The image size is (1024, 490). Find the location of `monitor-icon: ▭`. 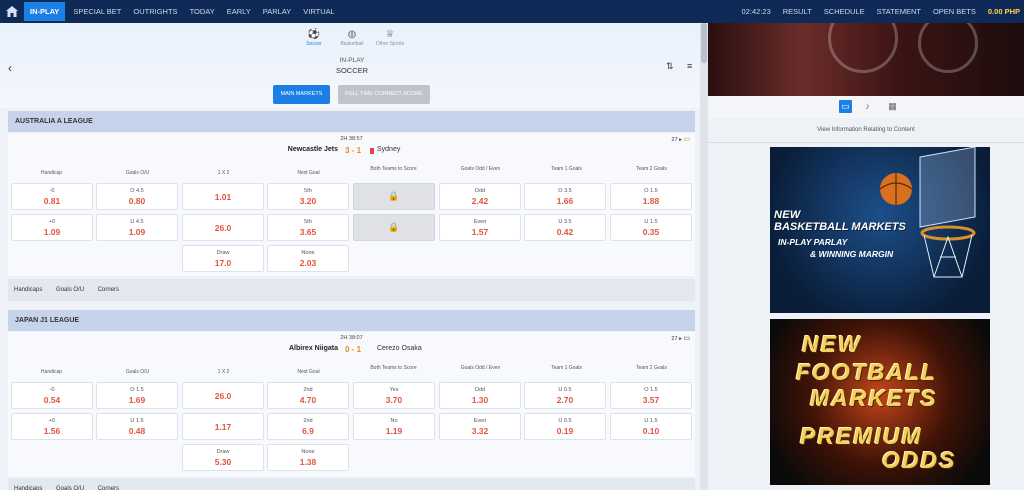

monitor-icon: ▭ is located at coordinates (845, 106).